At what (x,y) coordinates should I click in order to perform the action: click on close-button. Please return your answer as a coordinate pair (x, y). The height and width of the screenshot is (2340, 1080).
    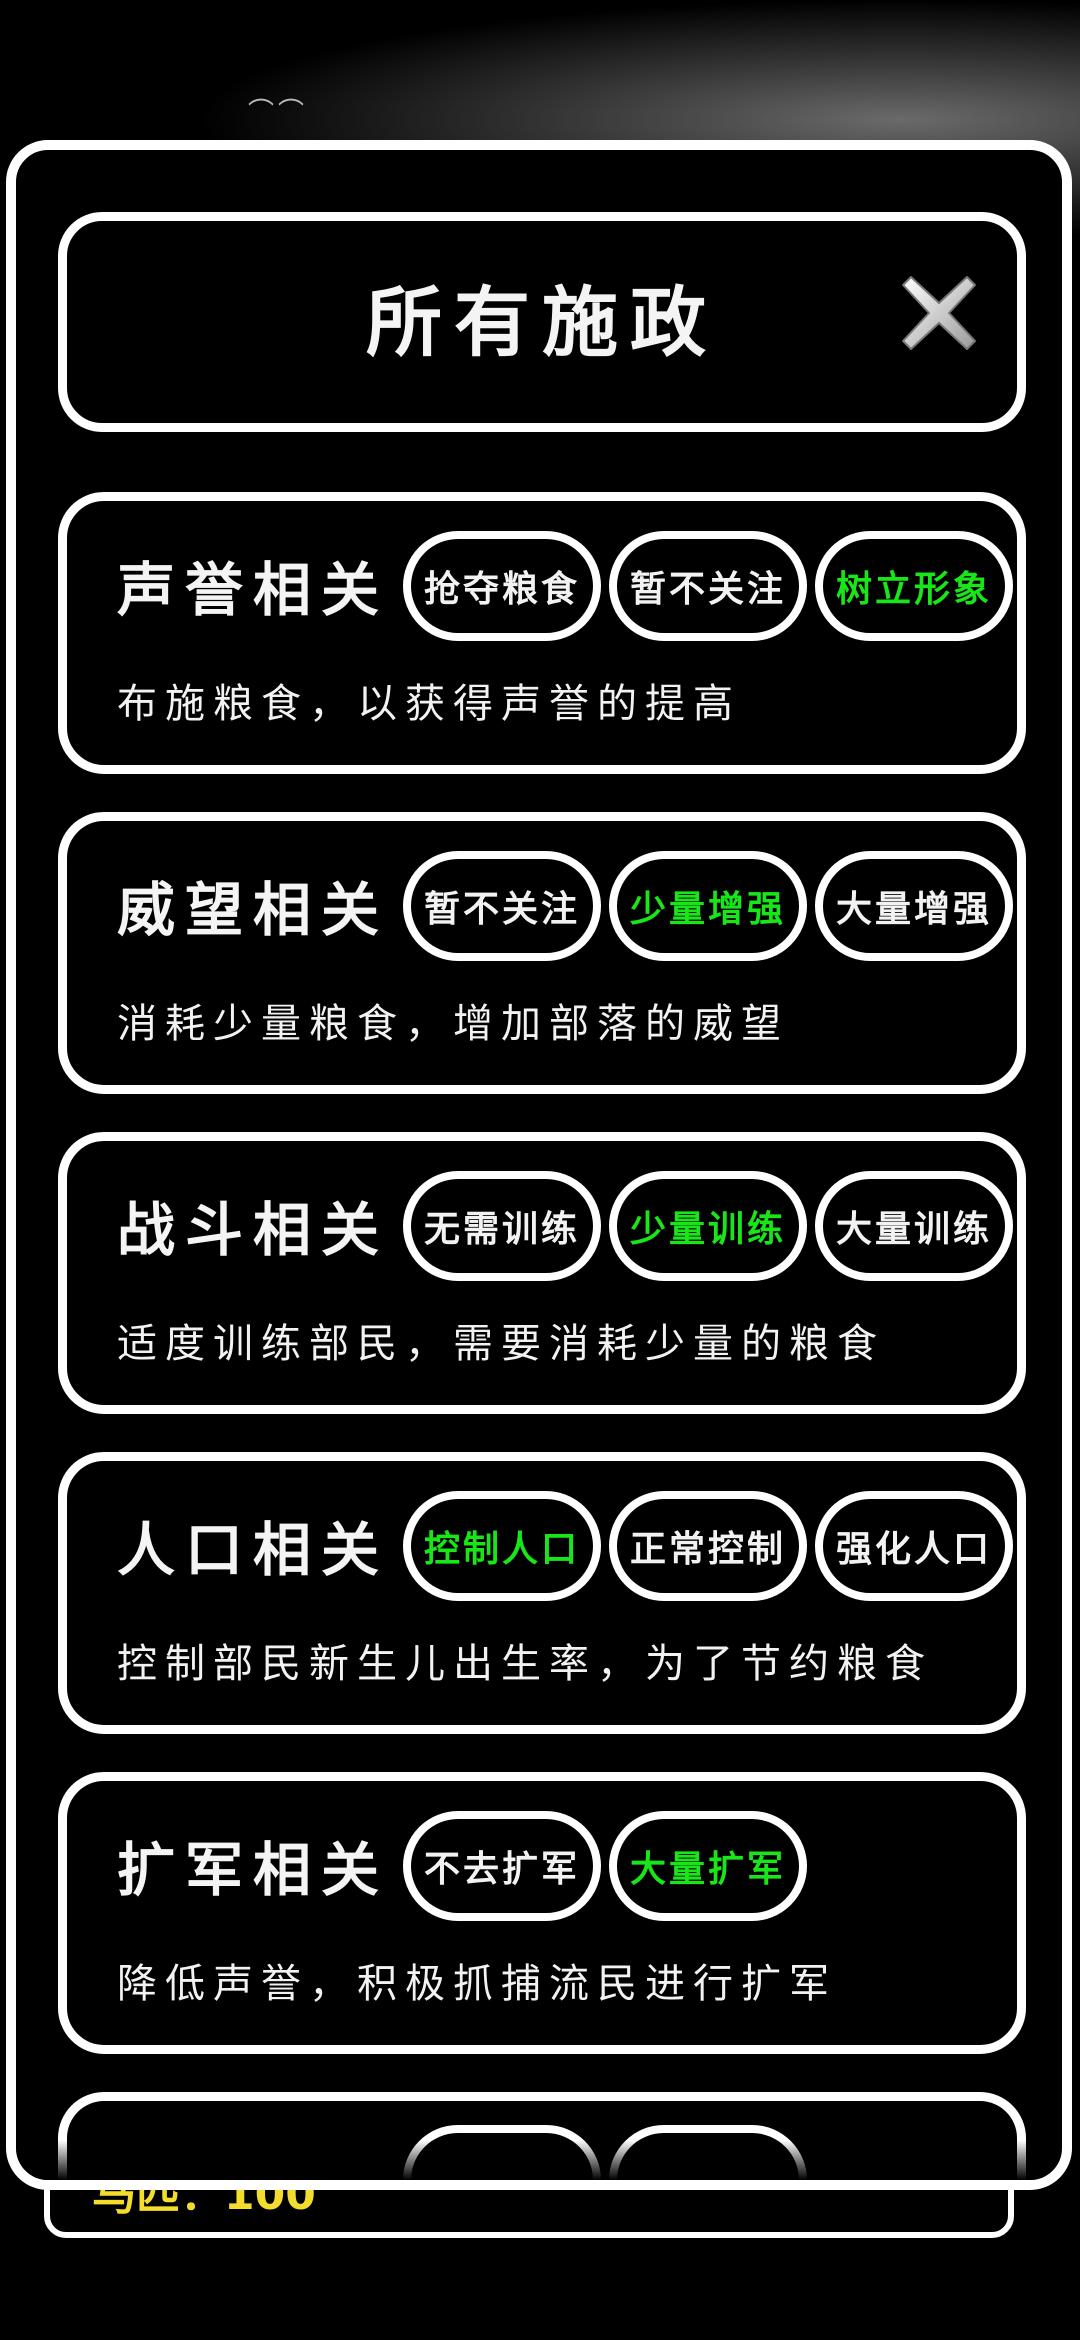
    Looking at the image, I should click on (939, 313).